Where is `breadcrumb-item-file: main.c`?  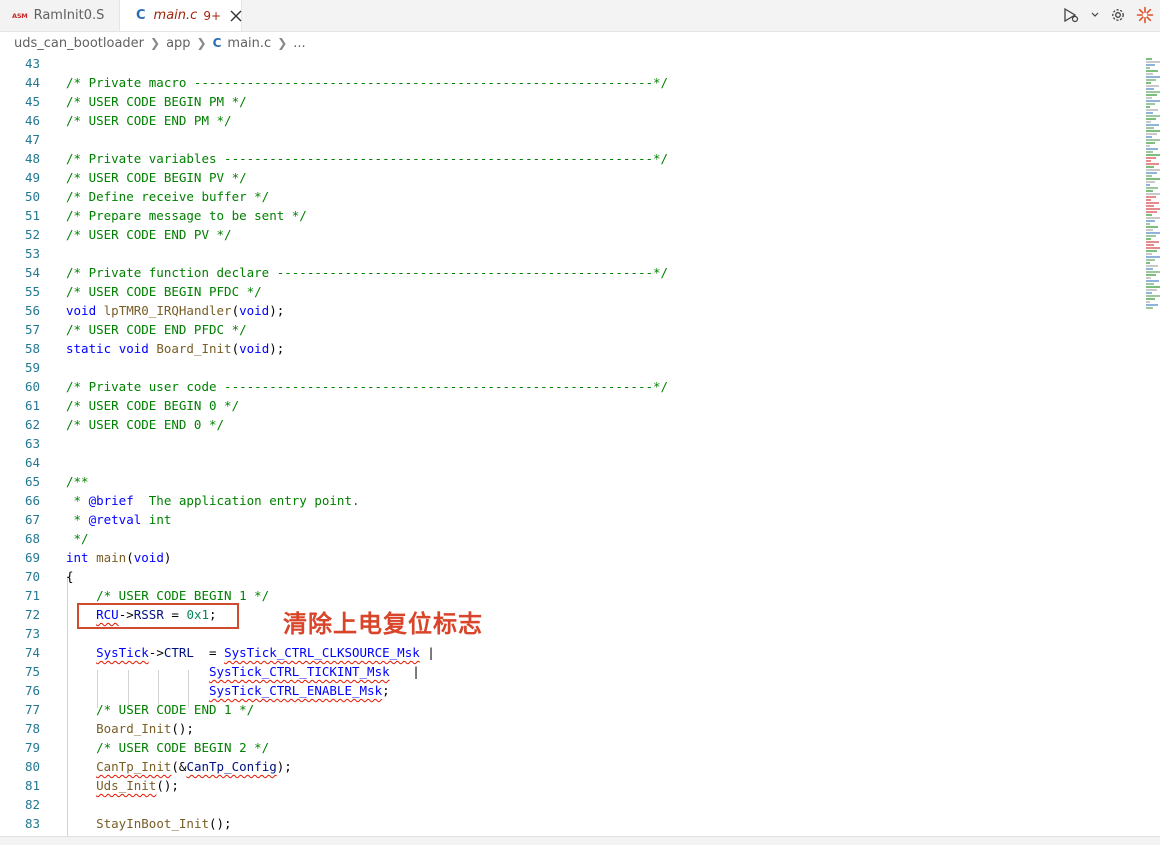
breadcrumb-item-file: main.c is located at coordinates (249, 43).